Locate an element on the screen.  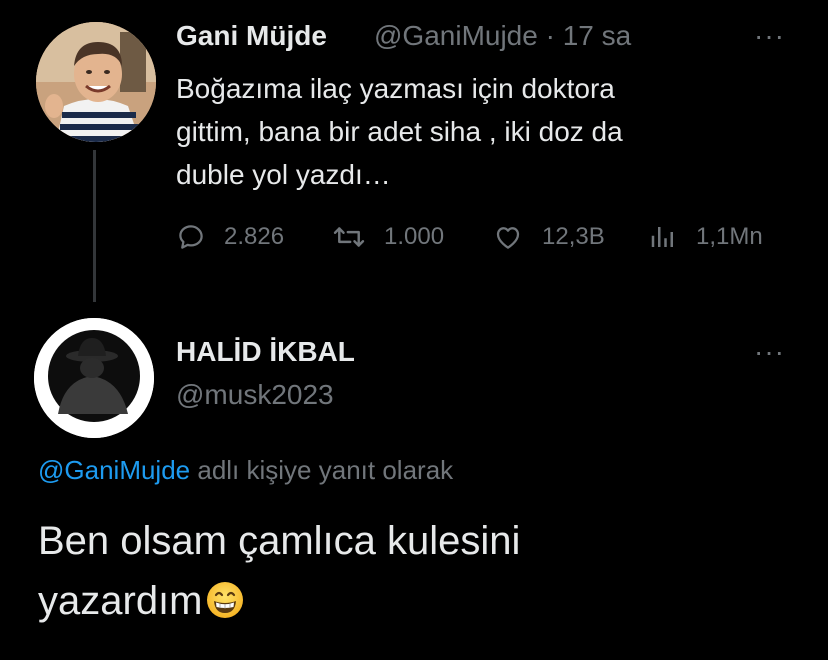
avatar-gani-mujde is located at coordinates (96, 82).